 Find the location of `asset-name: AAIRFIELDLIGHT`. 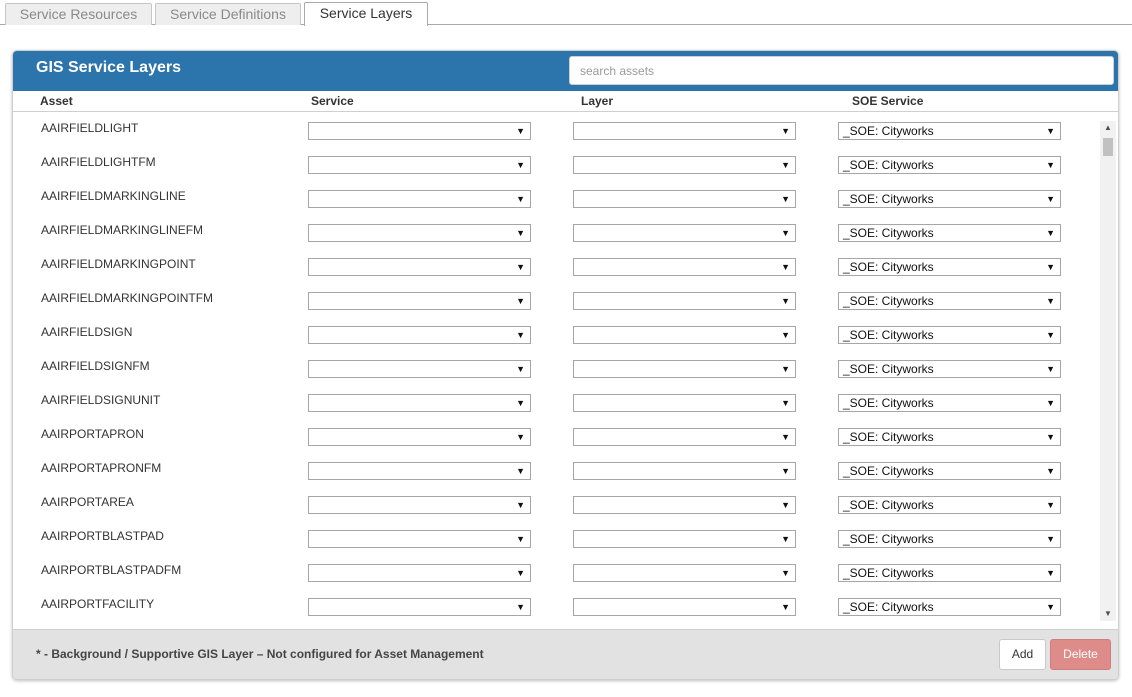

asset-name: AAIRFIELDLIGHT is located at coordinates (90, 128).